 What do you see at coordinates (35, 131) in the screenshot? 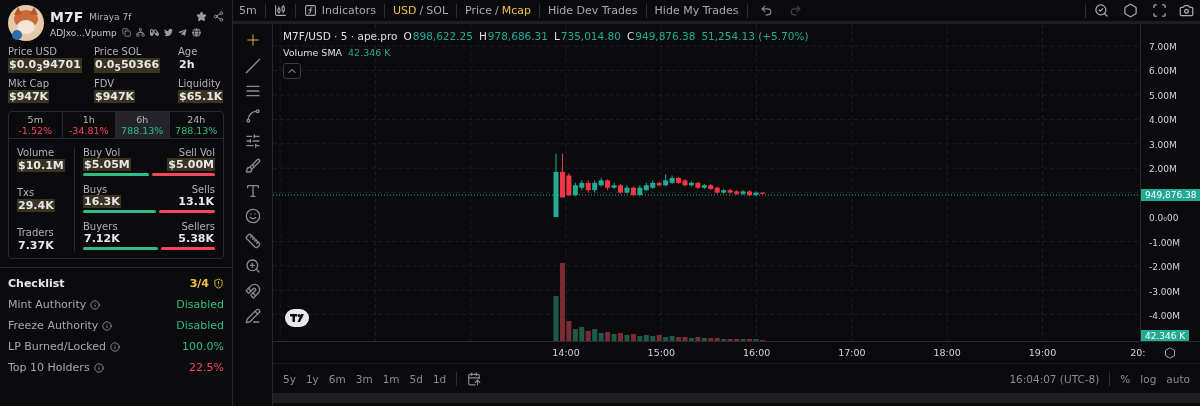
I see `price-change: -1.52%` at bounding box center [35, 131].